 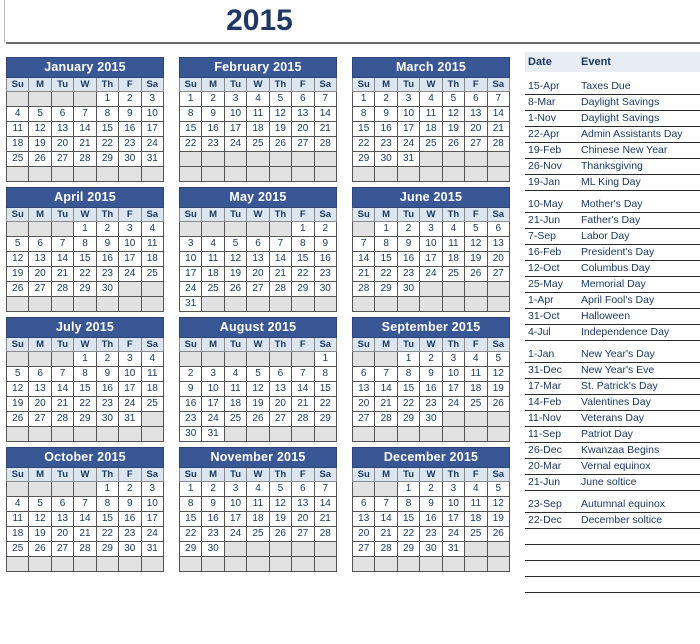 What do you see at coordinates (612, 102) in the screenshot?
I see `event-row: 8-Mar Daylight Savings` at bounding box center [612, 102].